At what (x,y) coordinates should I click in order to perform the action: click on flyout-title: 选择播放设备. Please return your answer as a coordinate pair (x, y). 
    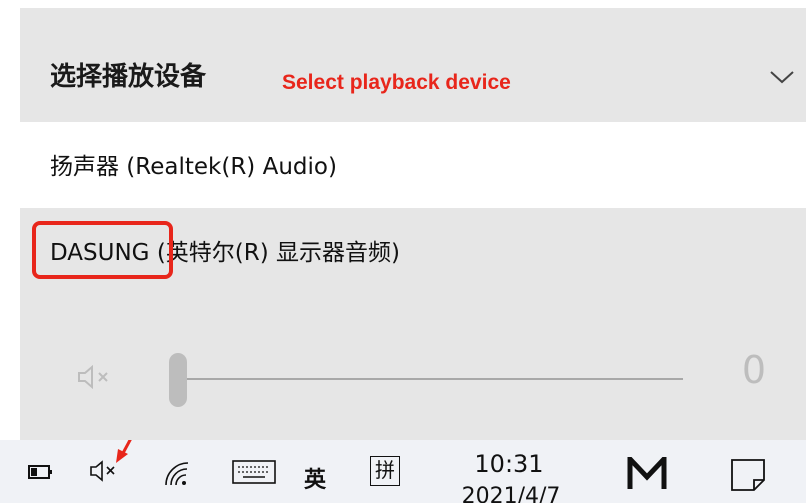
    Looking at the image, I should click on (128, 77).